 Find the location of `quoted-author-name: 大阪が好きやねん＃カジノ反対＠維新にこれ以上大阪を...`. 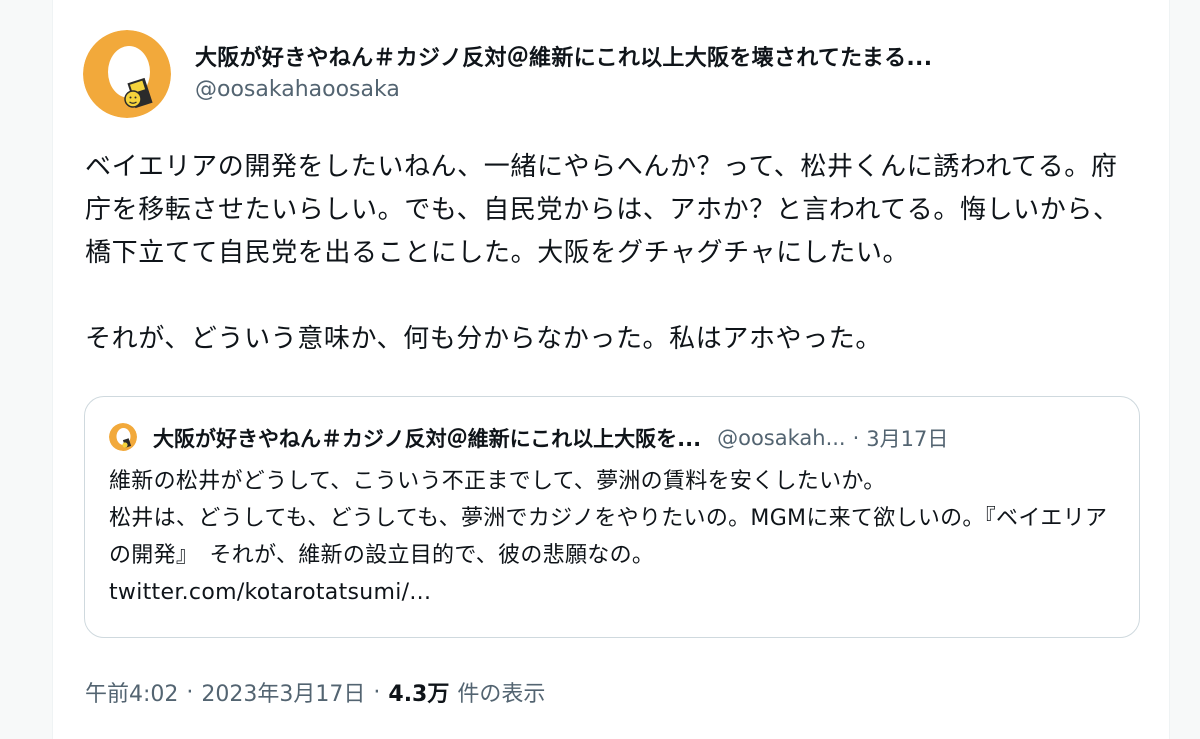

quoted-author-name: 大阪が好きやねん＃カジノ反対＠維新にこれ以上大阪を... is located at coordinates (427, 439).